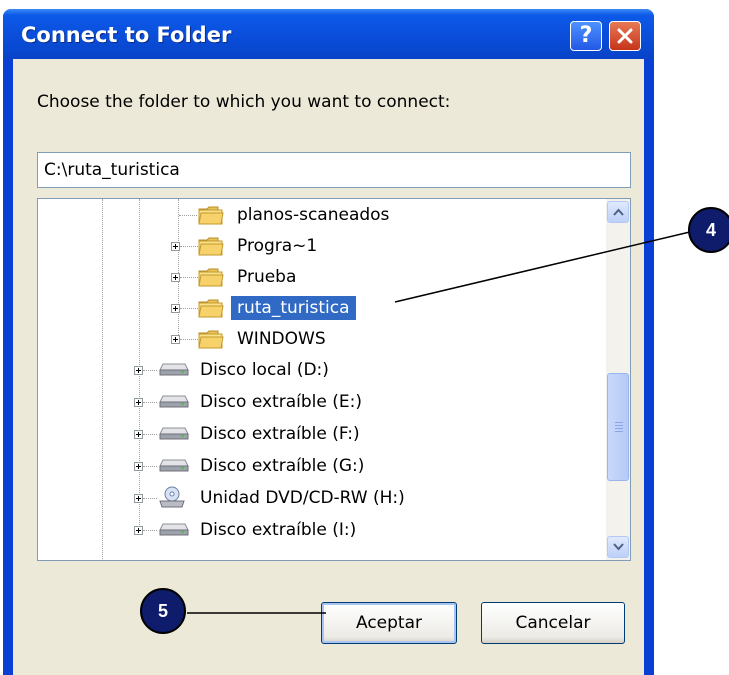  What do you see at coordinates (163, 611) in the screenshot?
I see `callout-marker-5: 5` at bounding box center [163, 611].